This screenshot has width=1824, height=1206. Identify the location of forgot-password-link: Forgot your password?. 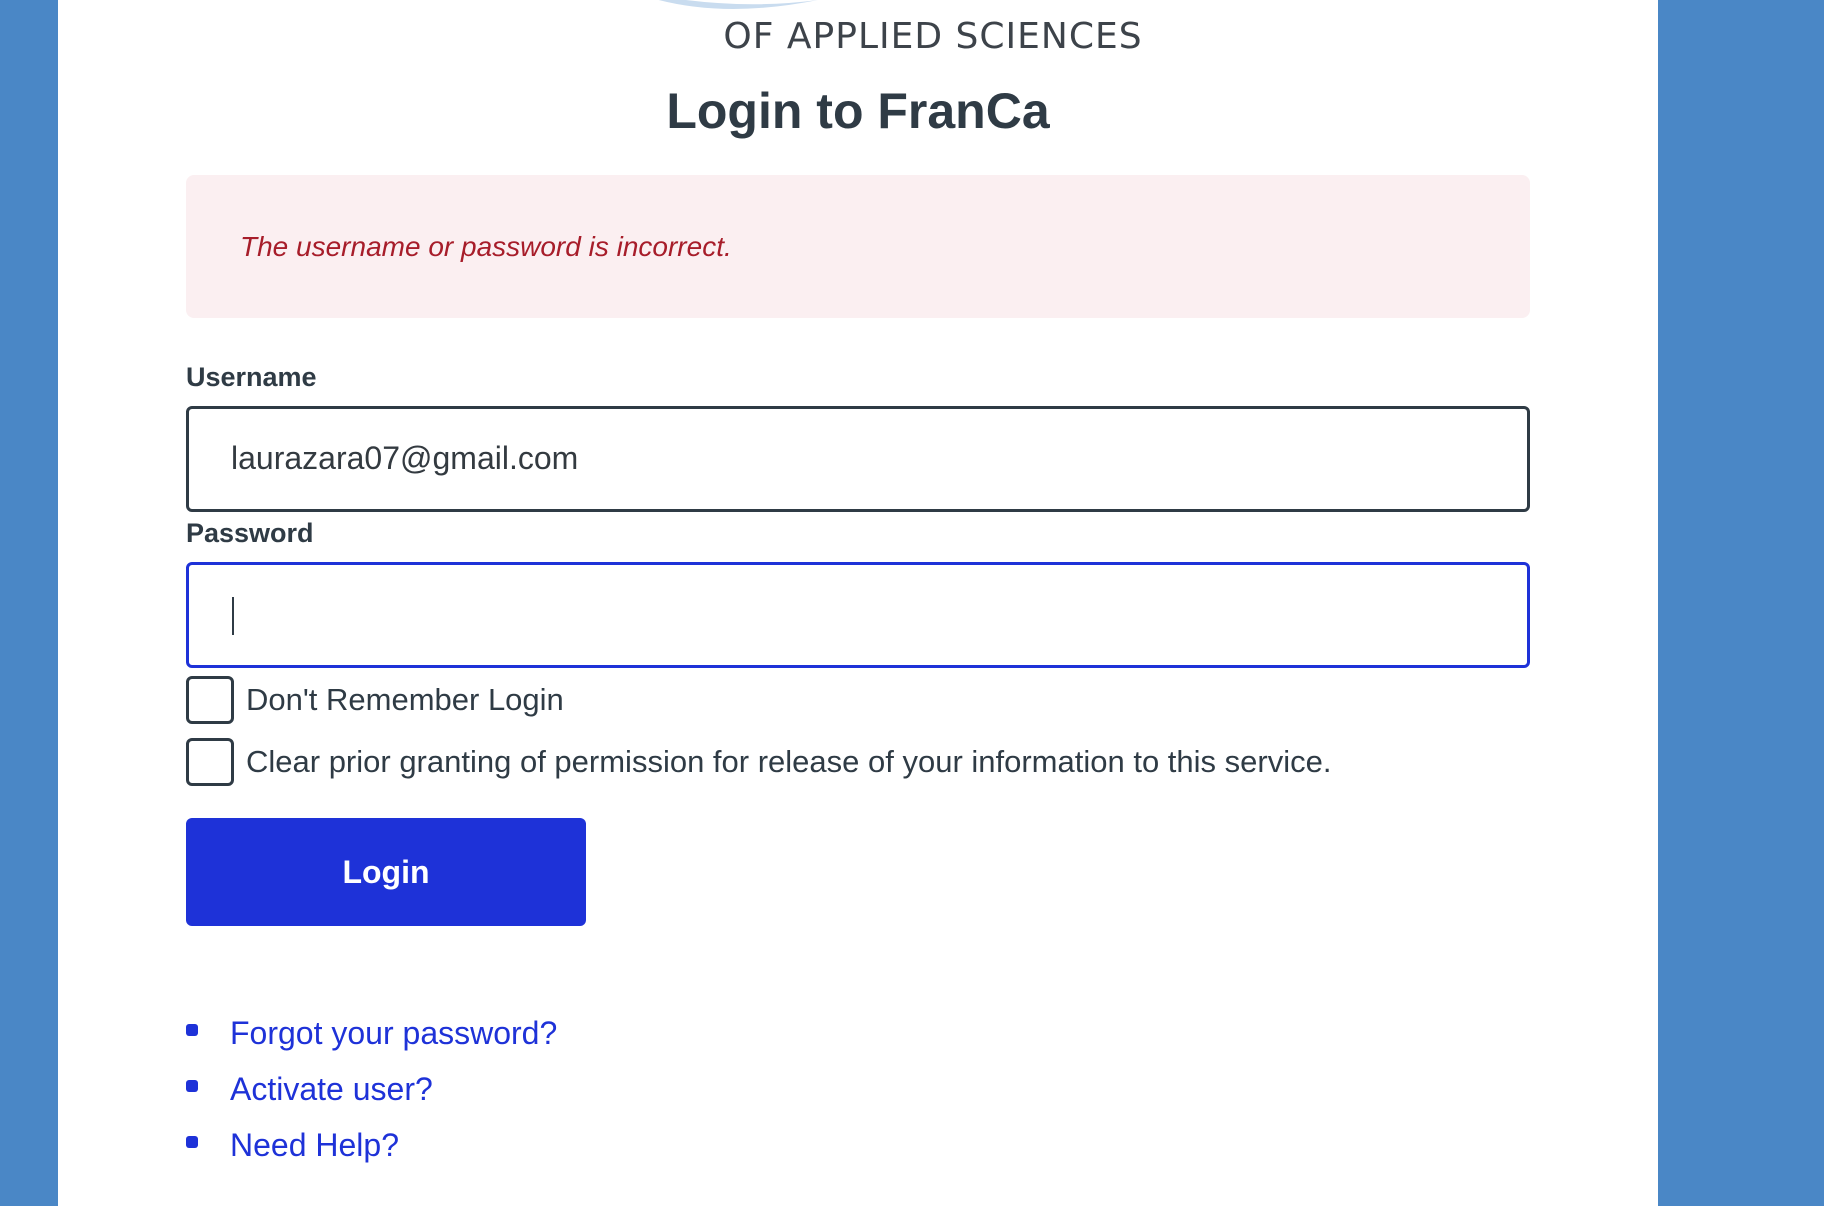
(393, 1033).